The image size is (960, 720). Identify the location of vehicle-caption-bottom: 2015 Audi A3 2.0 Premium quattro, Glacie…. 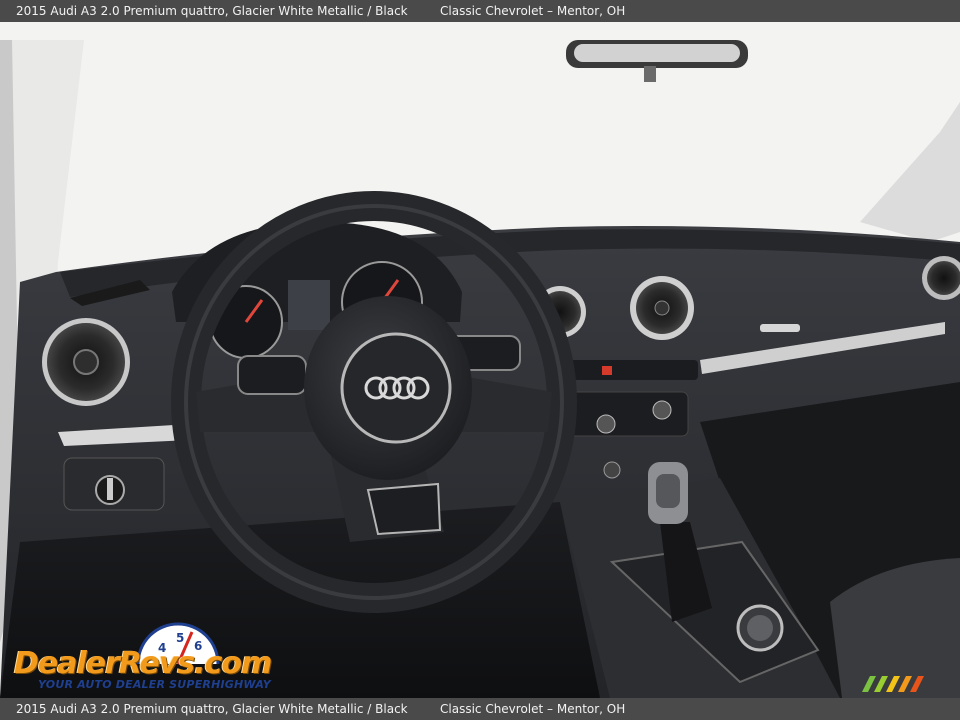
(212, 709).